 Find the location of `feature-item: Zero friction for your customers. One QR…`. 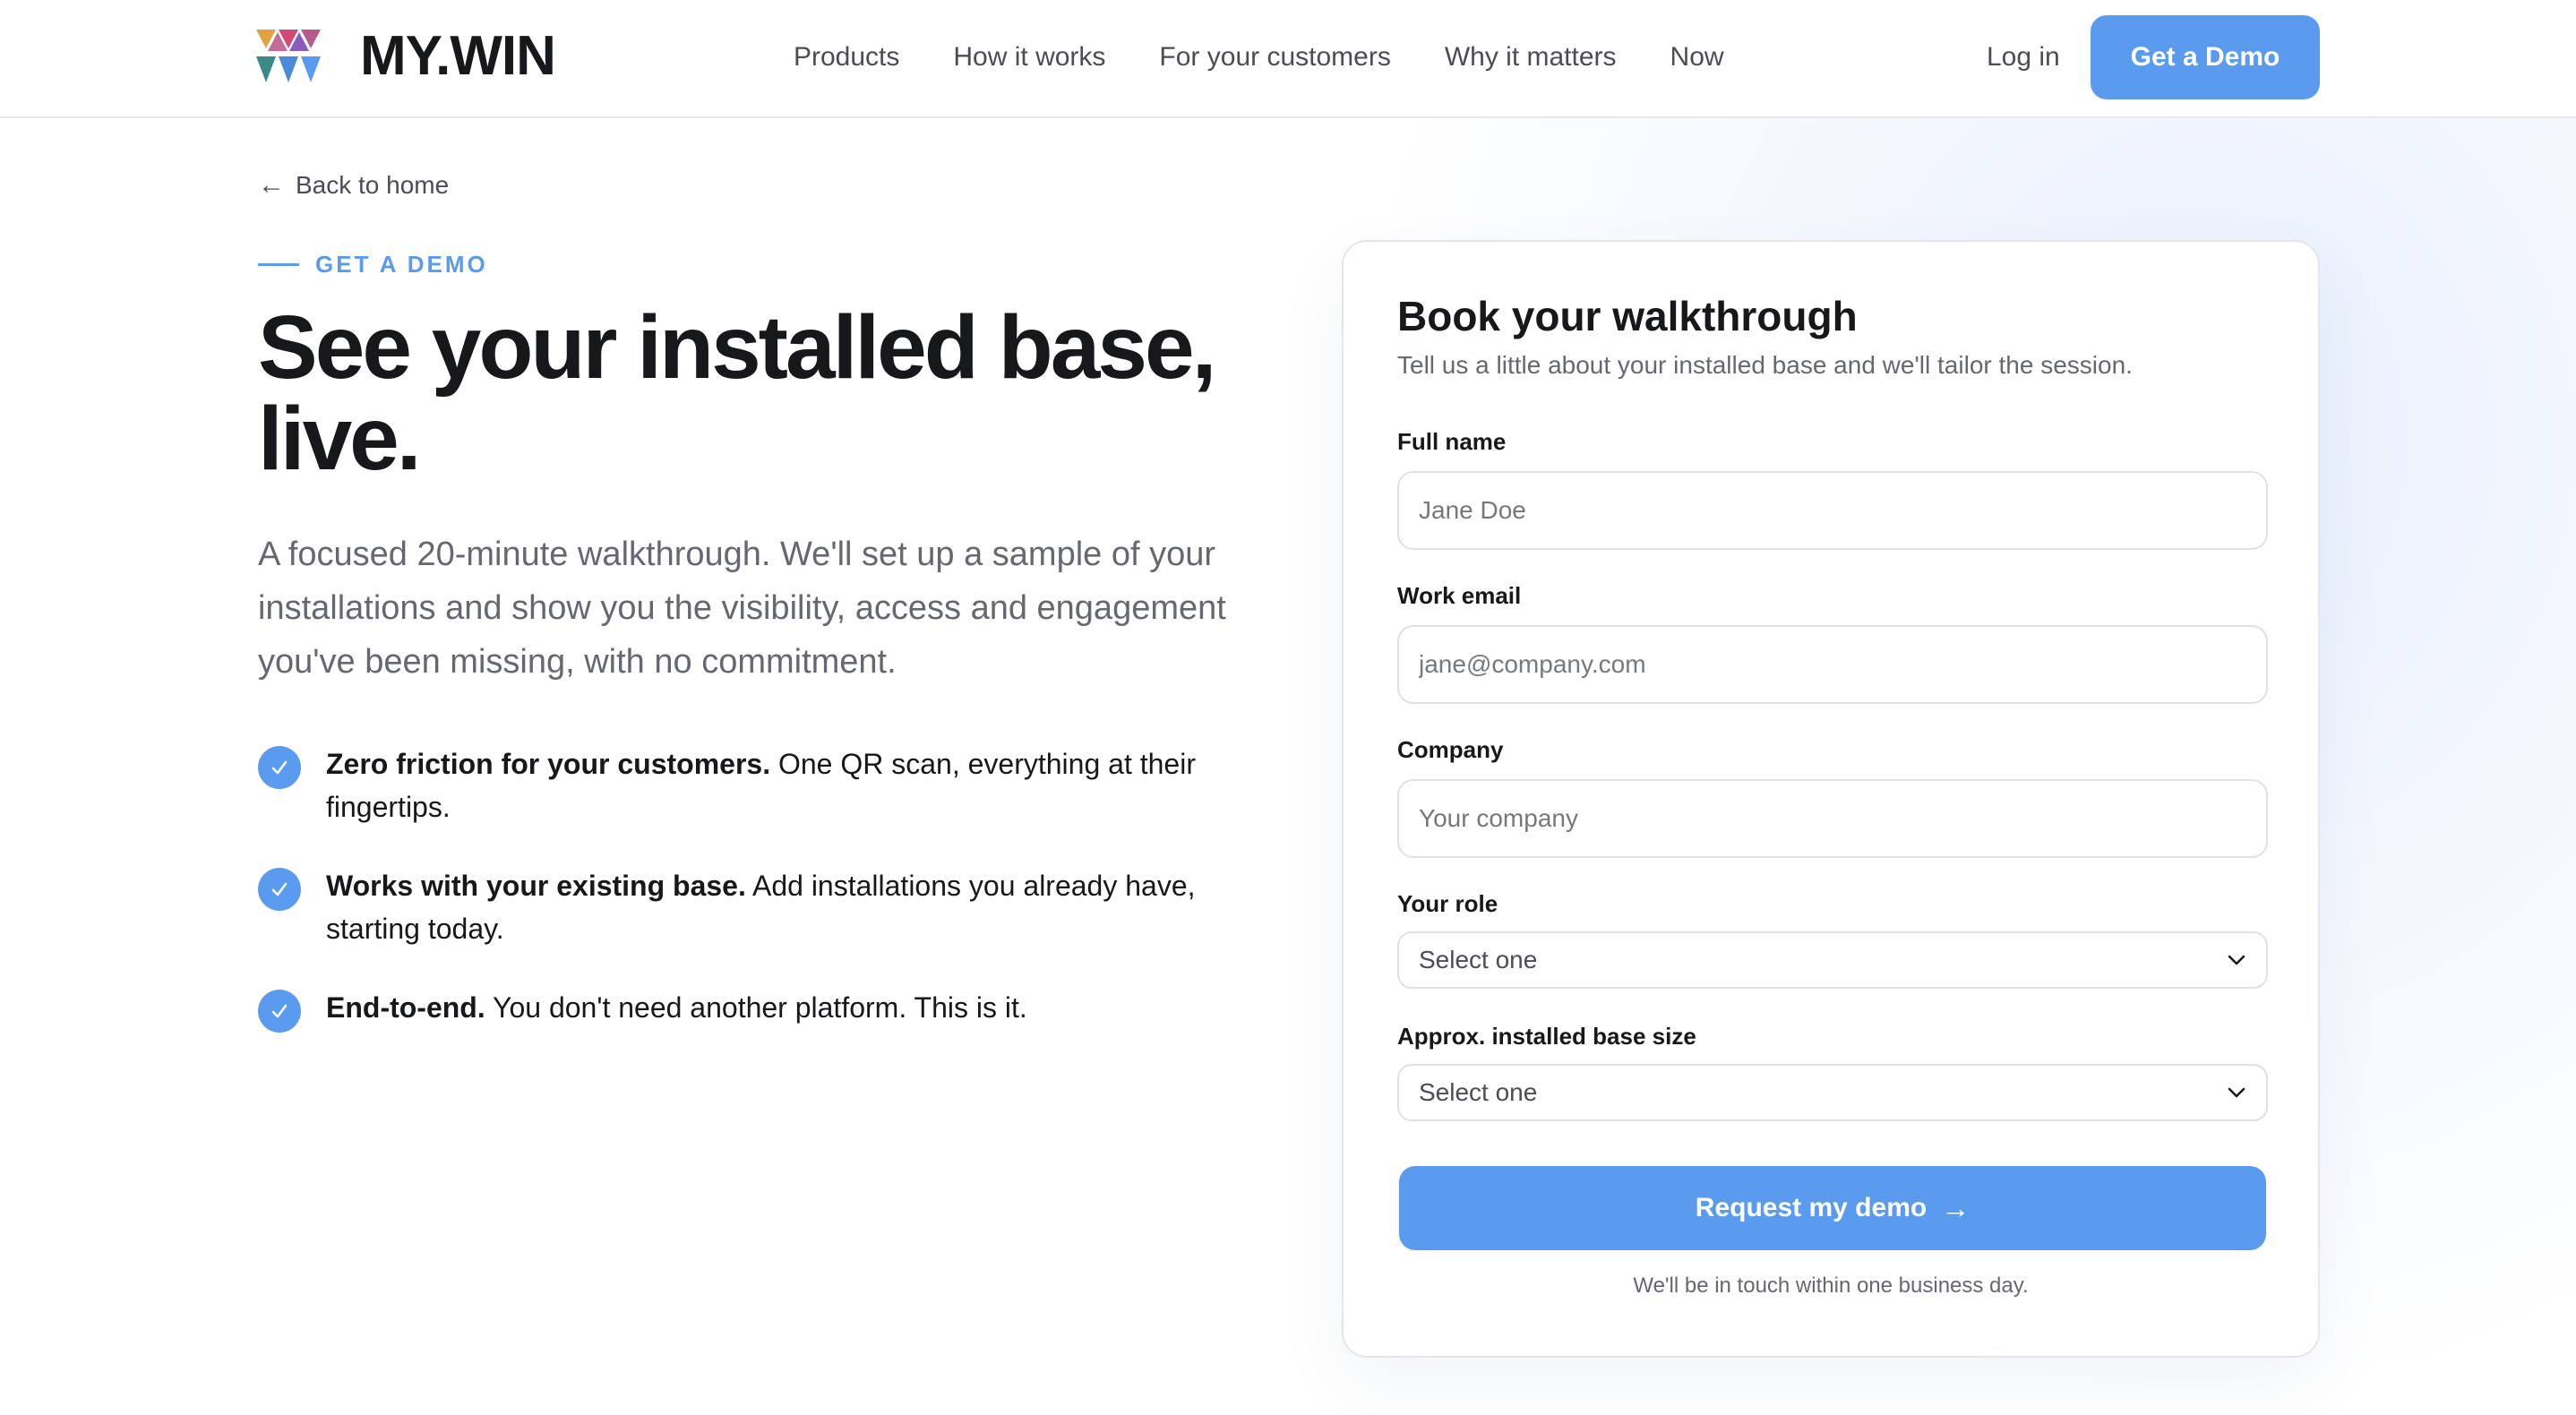

feature-item: Zero friction for your customers. One QR… is located at coordinates (768, 785).